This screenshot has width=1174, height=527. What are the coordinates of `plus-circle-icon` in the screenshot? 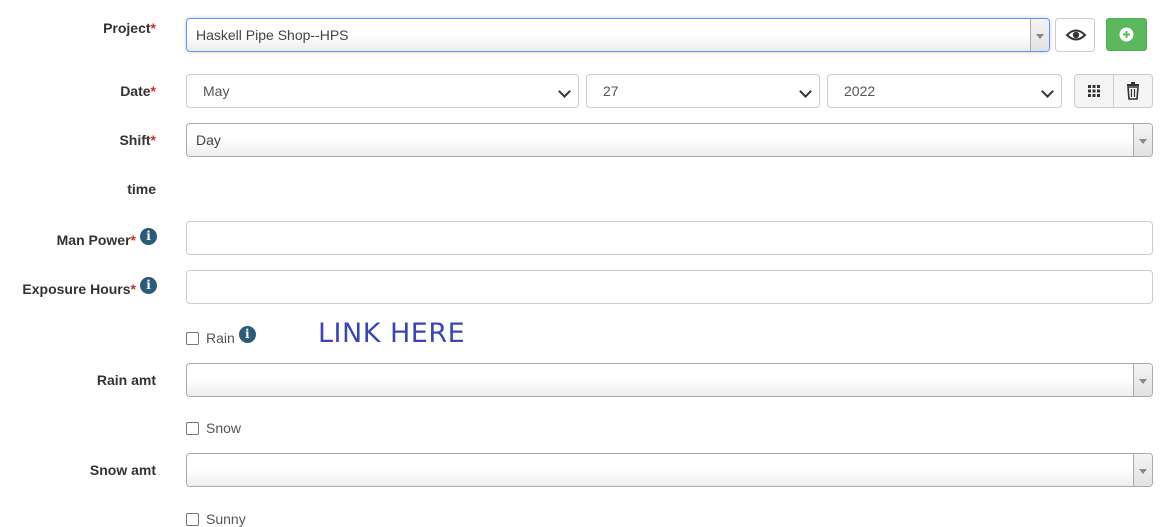 It's located at (1126, 34).